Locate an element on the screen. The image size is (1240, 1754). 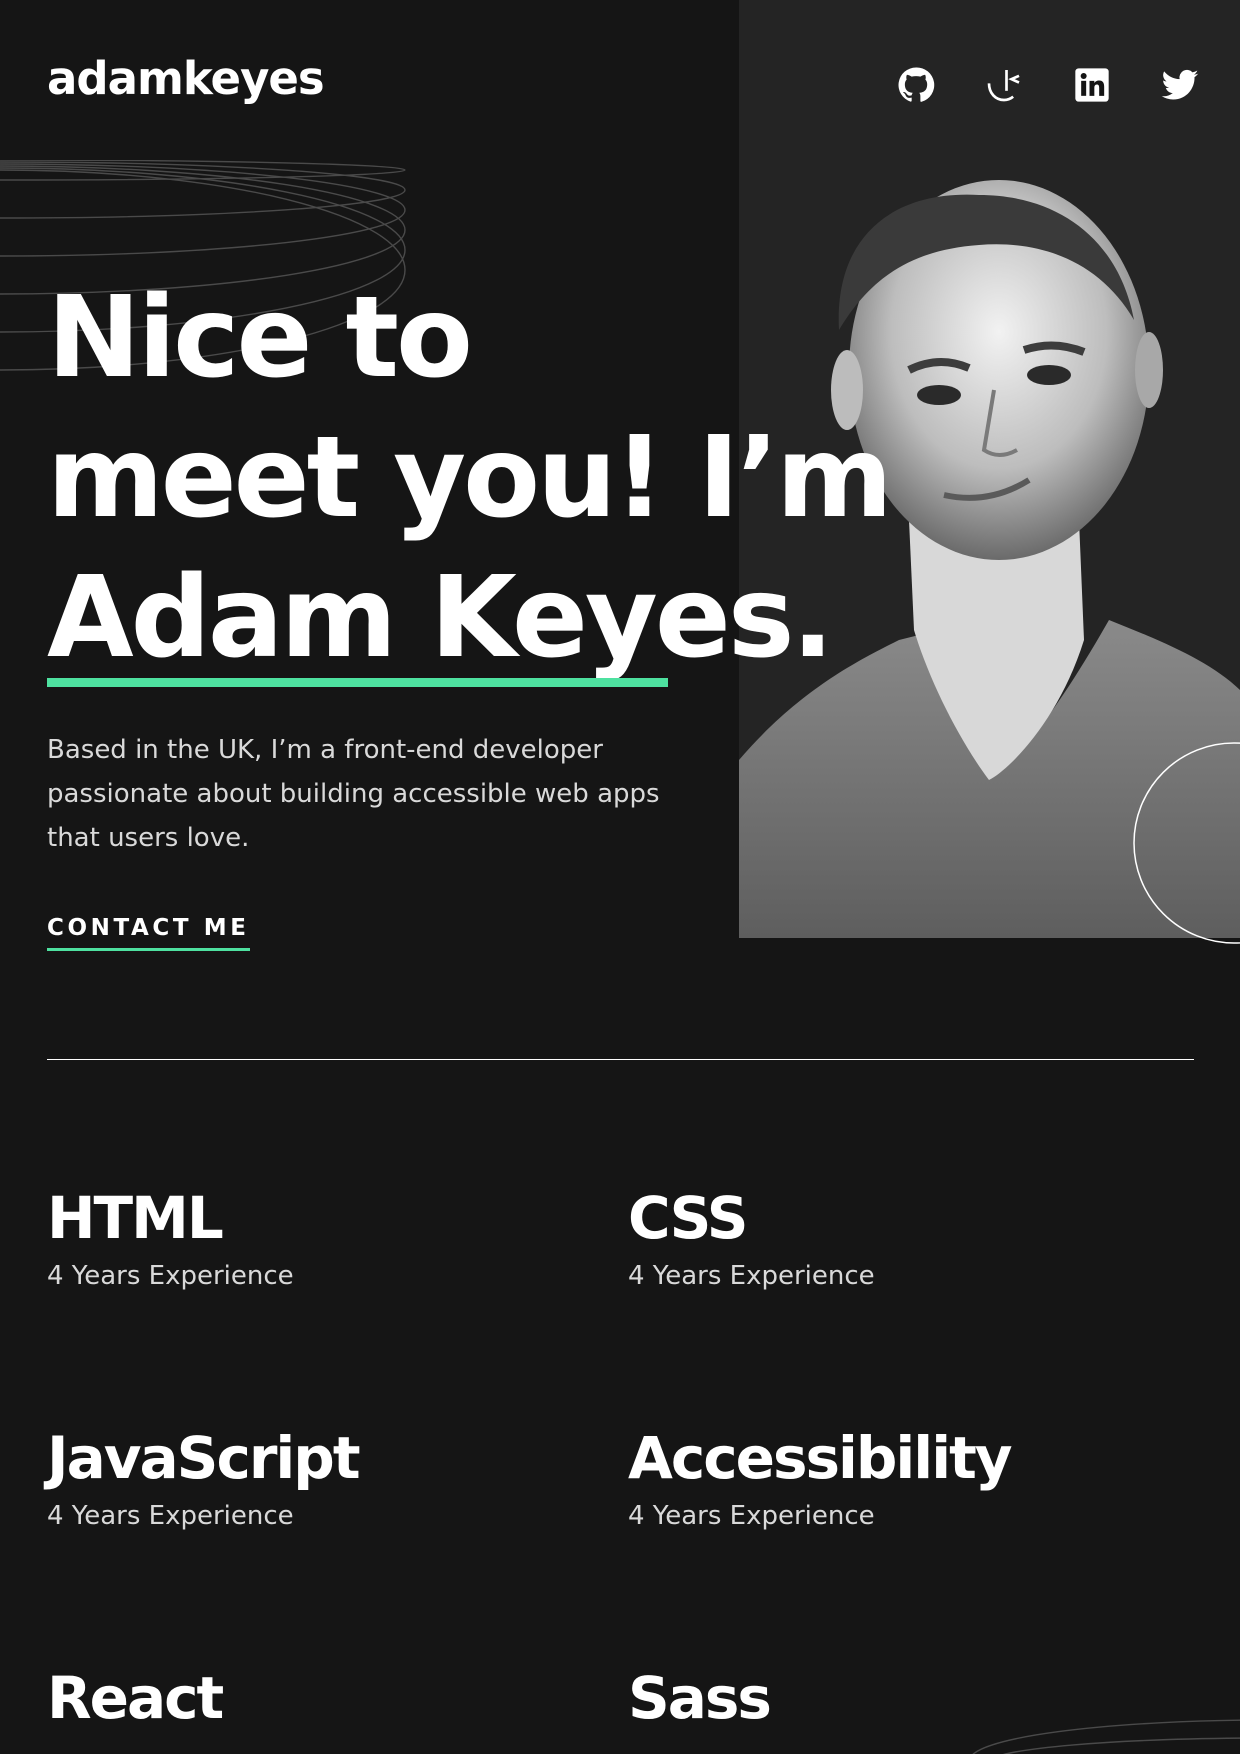
skill-name: React is located at coordinates (135, 1698).